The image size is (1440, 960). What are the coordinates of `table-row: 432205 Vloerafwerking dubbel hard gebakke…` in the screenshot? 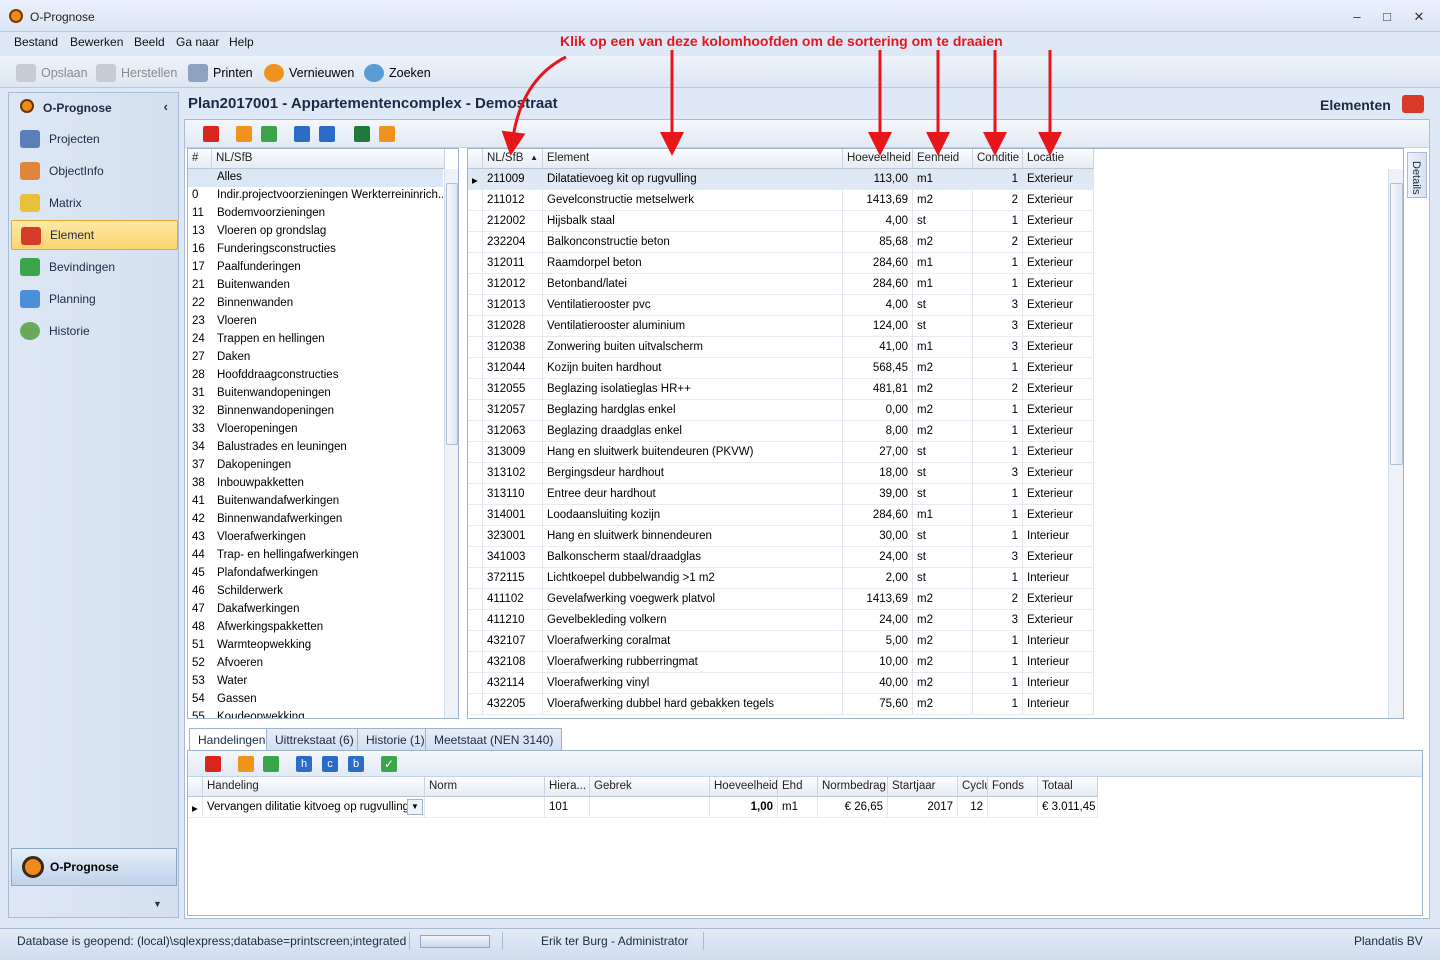 It's located at (781, 704).